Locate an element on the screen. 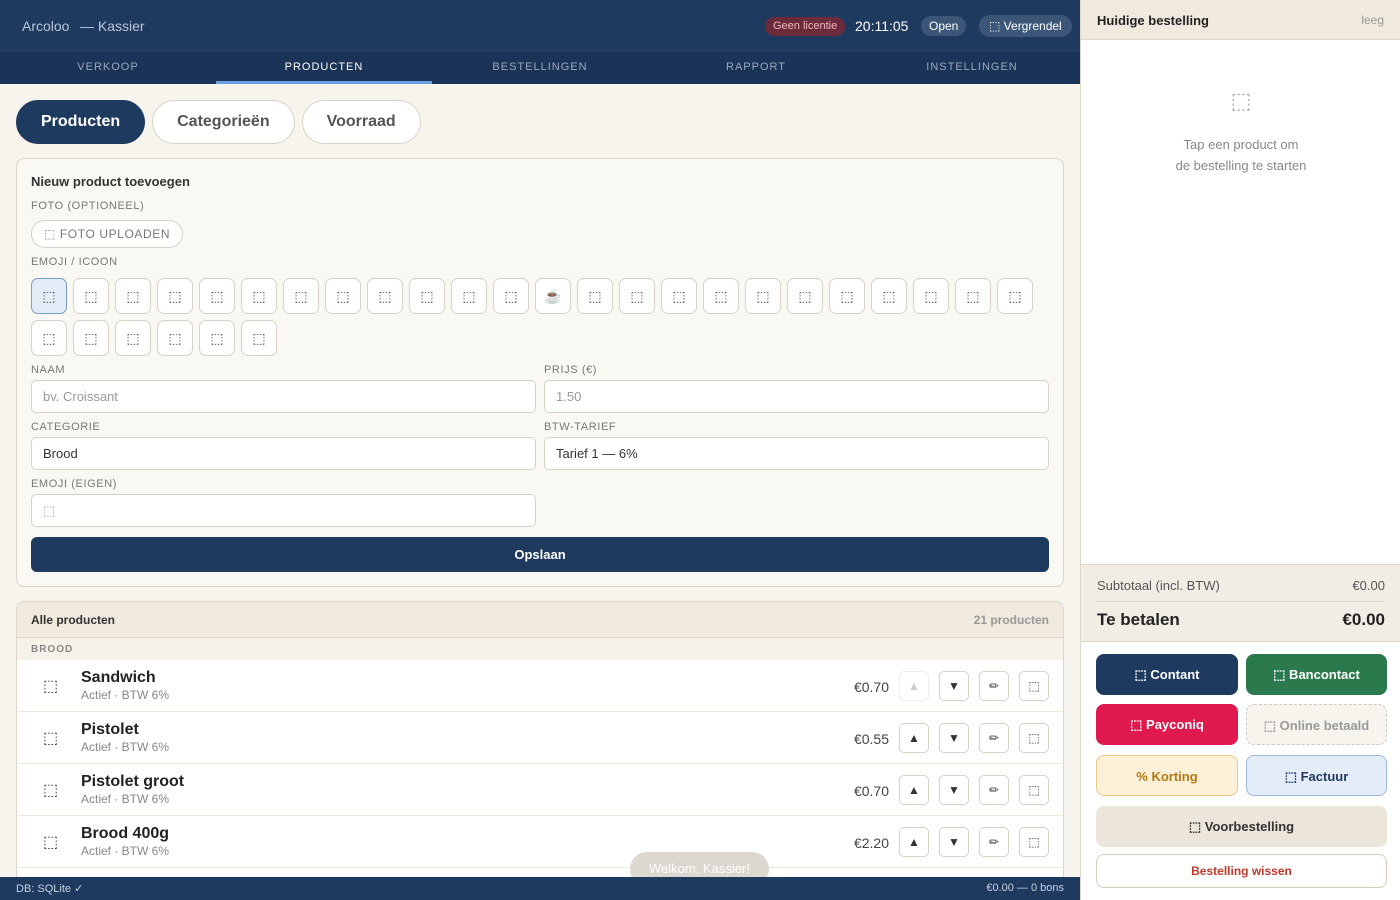 This screenshot has width=1400, height=900. payconiq-button: ⬚ Payconiq is located at coordinates (1167, 724).